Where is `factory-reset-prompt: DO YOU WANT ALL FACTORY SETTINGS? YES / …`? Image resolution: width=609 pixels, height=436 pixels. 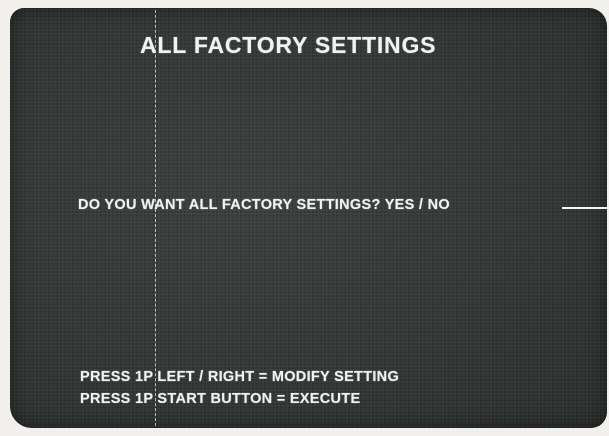
factory-reset-prompt: DO YOU WANT ALL FACTORY SETTINGS? YES / … is located at coordinates (264, 205).